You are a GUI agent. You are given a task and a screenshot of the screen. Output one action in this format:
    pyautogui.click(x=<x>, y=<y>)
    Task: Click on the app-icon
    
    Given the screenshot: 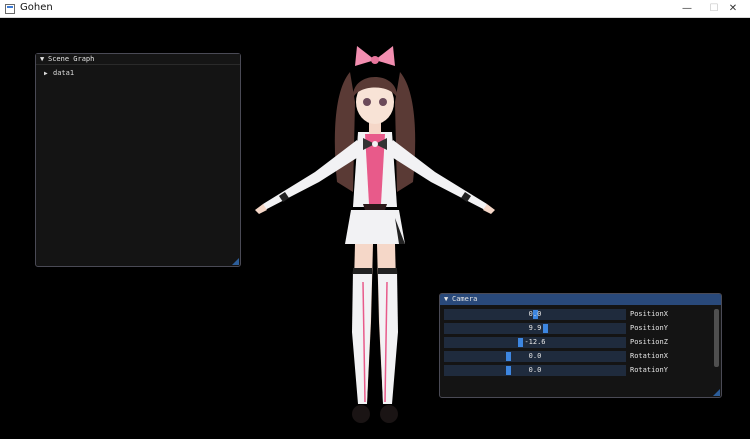 What is the action you would take?
    pyautogui.click(x=10, y=9)
    